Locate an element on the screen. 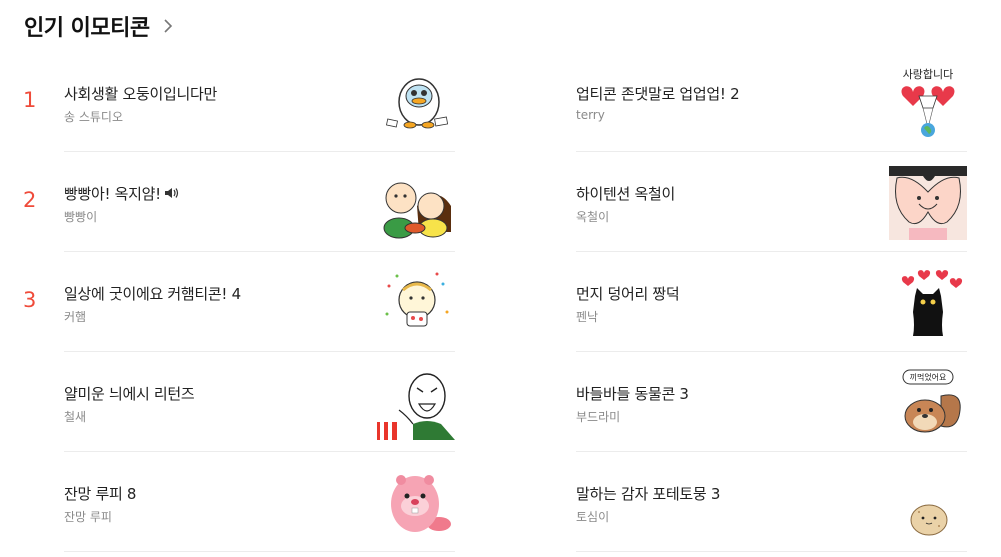  item-author: terry is located at coordinates (590, 115).